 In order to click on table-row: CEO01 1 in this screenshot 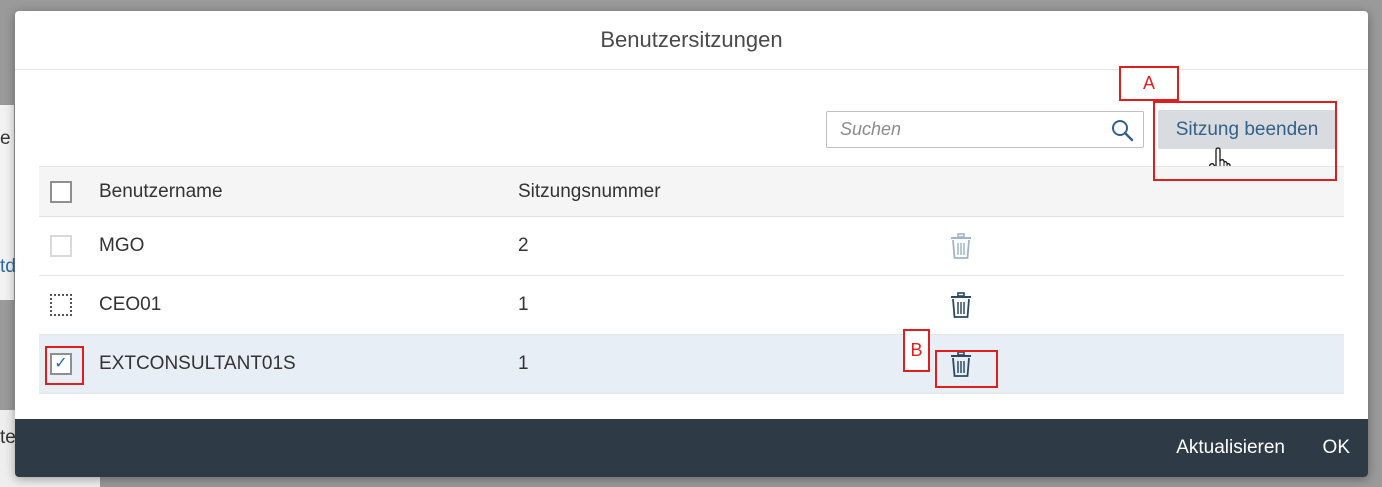, I will do `click(691, 305)`.